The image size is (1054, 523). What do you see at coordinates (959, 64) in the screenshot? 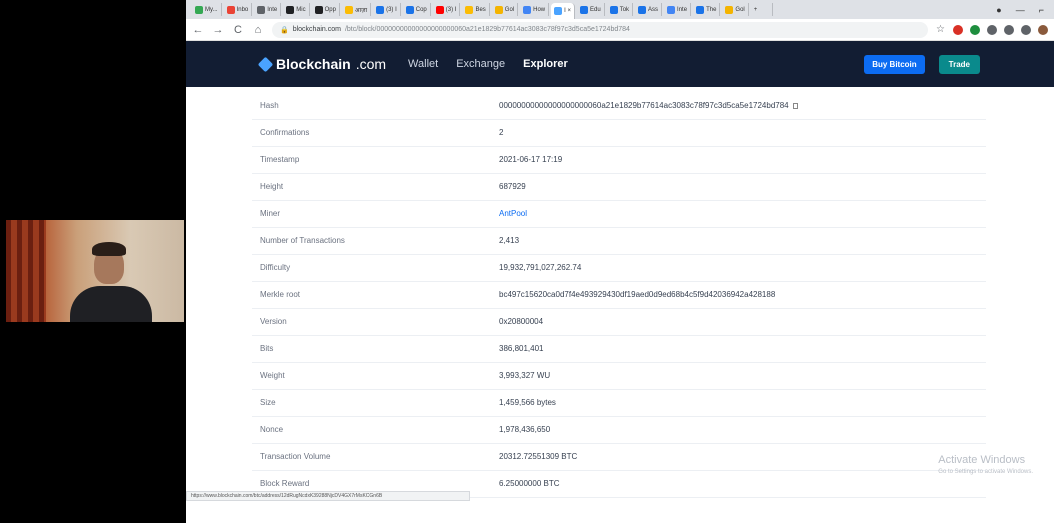
I see `trade-button: Trade` at bounding box center [959, 64].